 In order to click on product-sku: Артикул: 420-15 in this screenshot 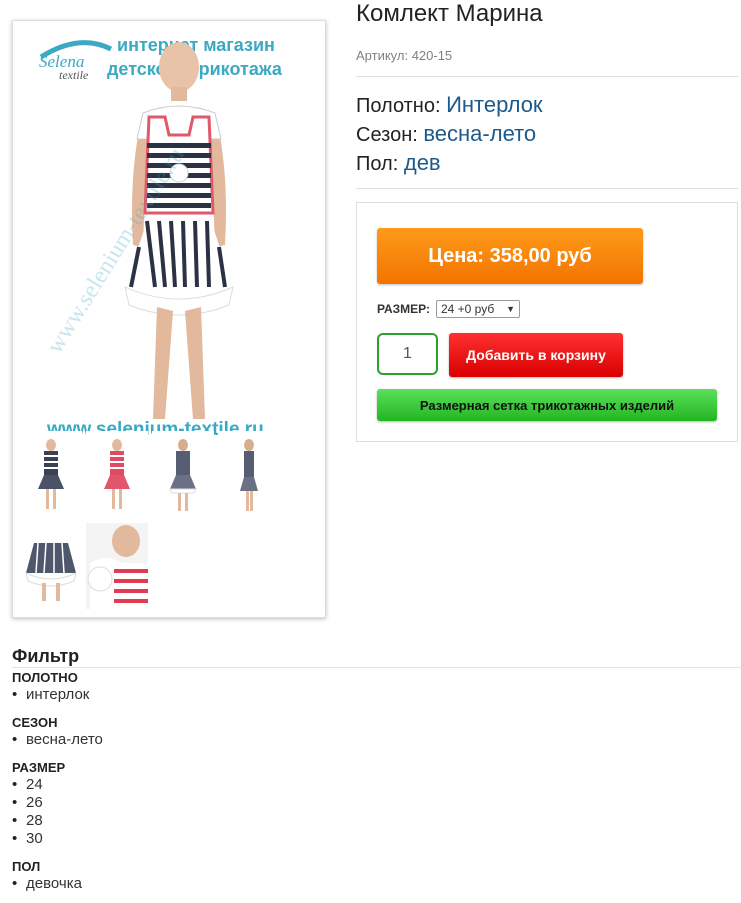, I will do `click(404, 55)`.